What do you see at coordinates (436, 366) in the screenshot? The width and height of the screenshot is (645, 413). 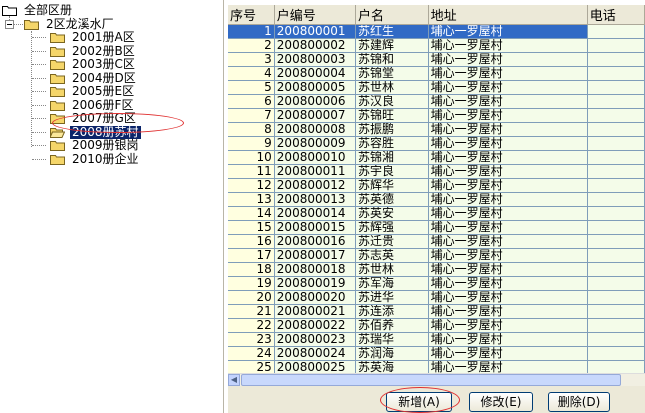 I see `table-row: 25 200800025 苏英海 埔心一罗屋村` at bounding box center [436, 366].